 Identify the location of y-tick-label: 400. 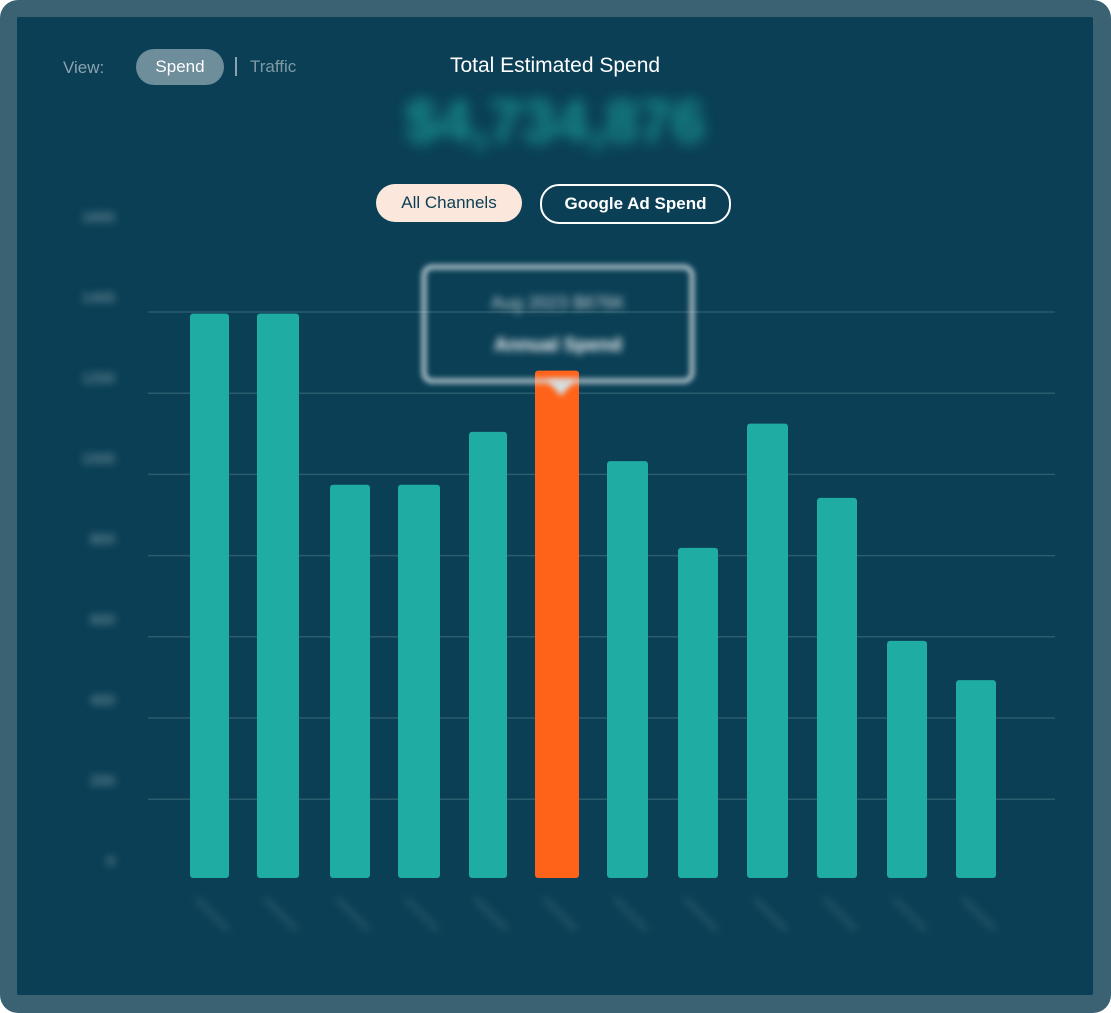
(102, 700).